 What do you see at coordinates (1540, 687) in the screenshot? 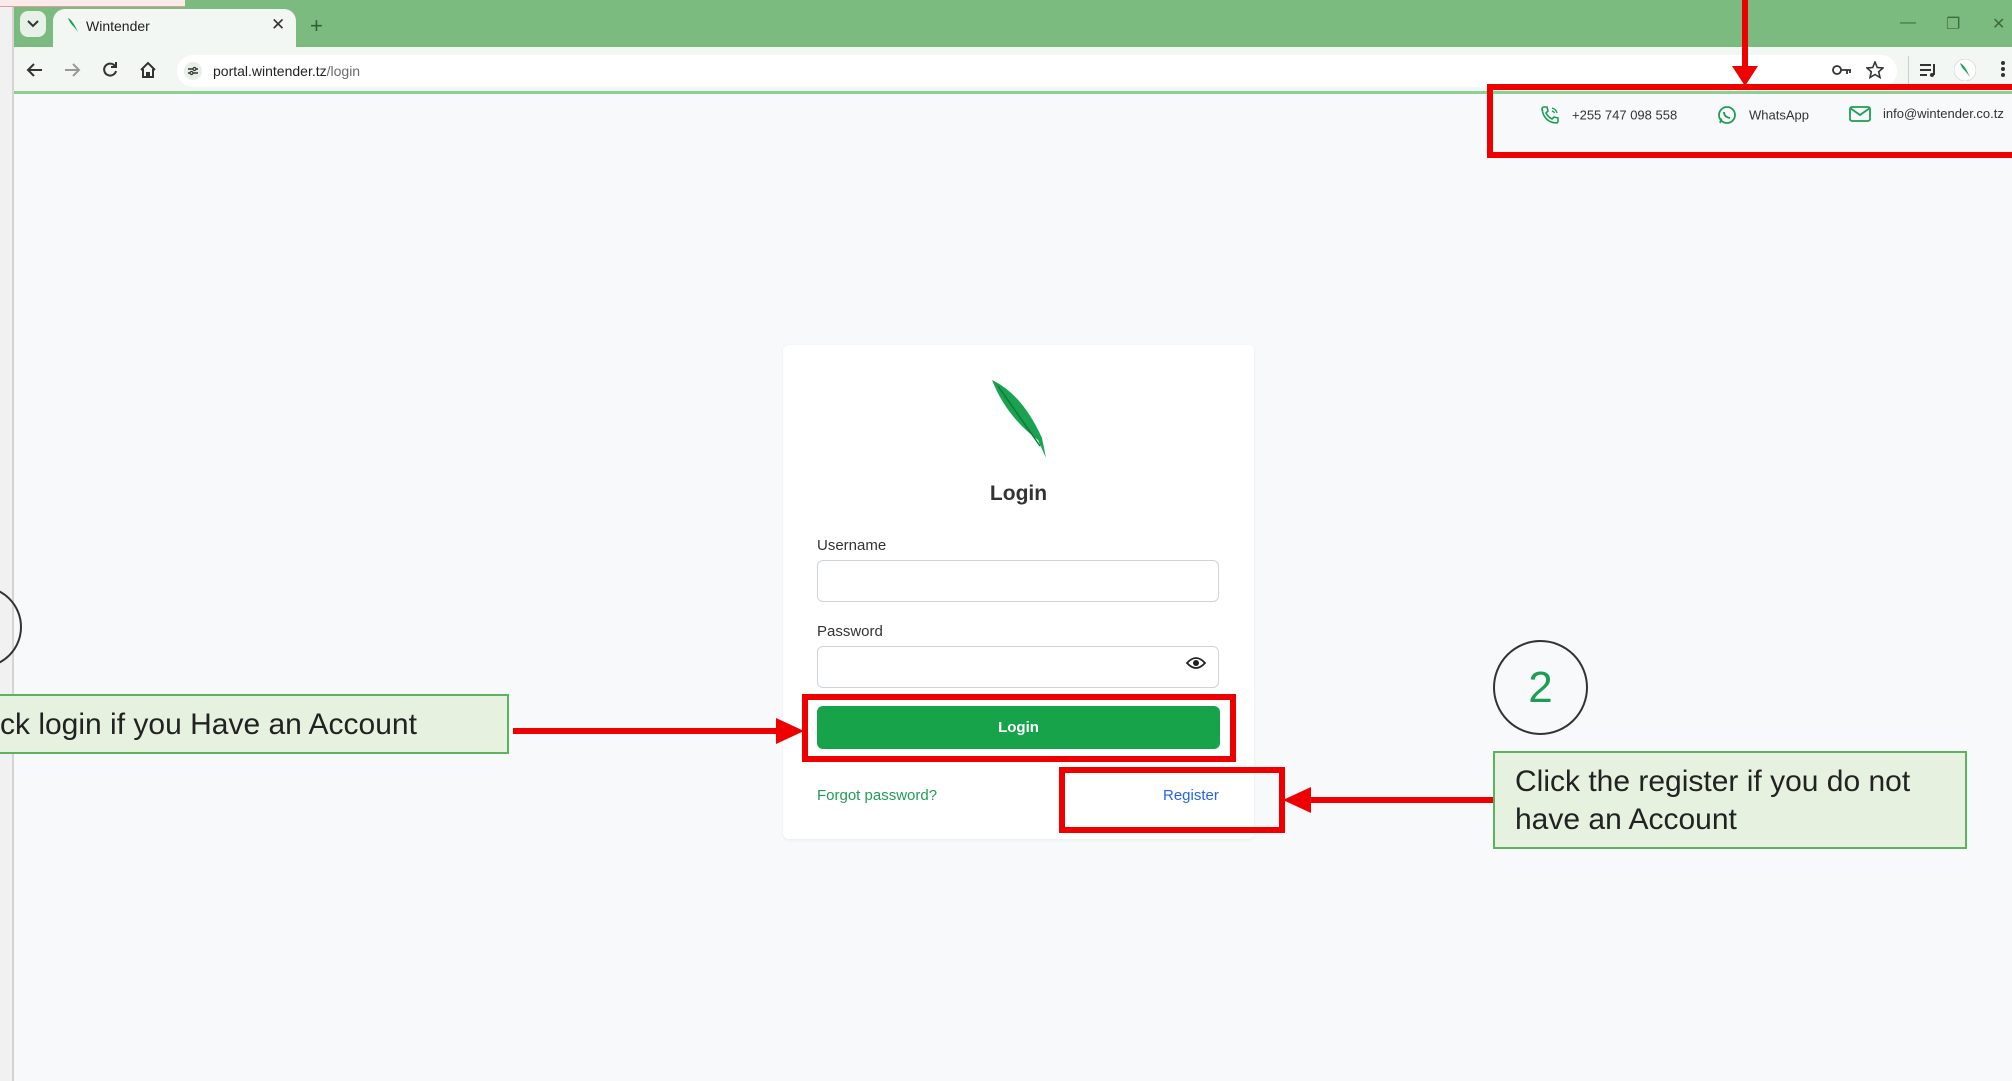
I see `step-2-circle: 2` at bounding box center [1540, 687].